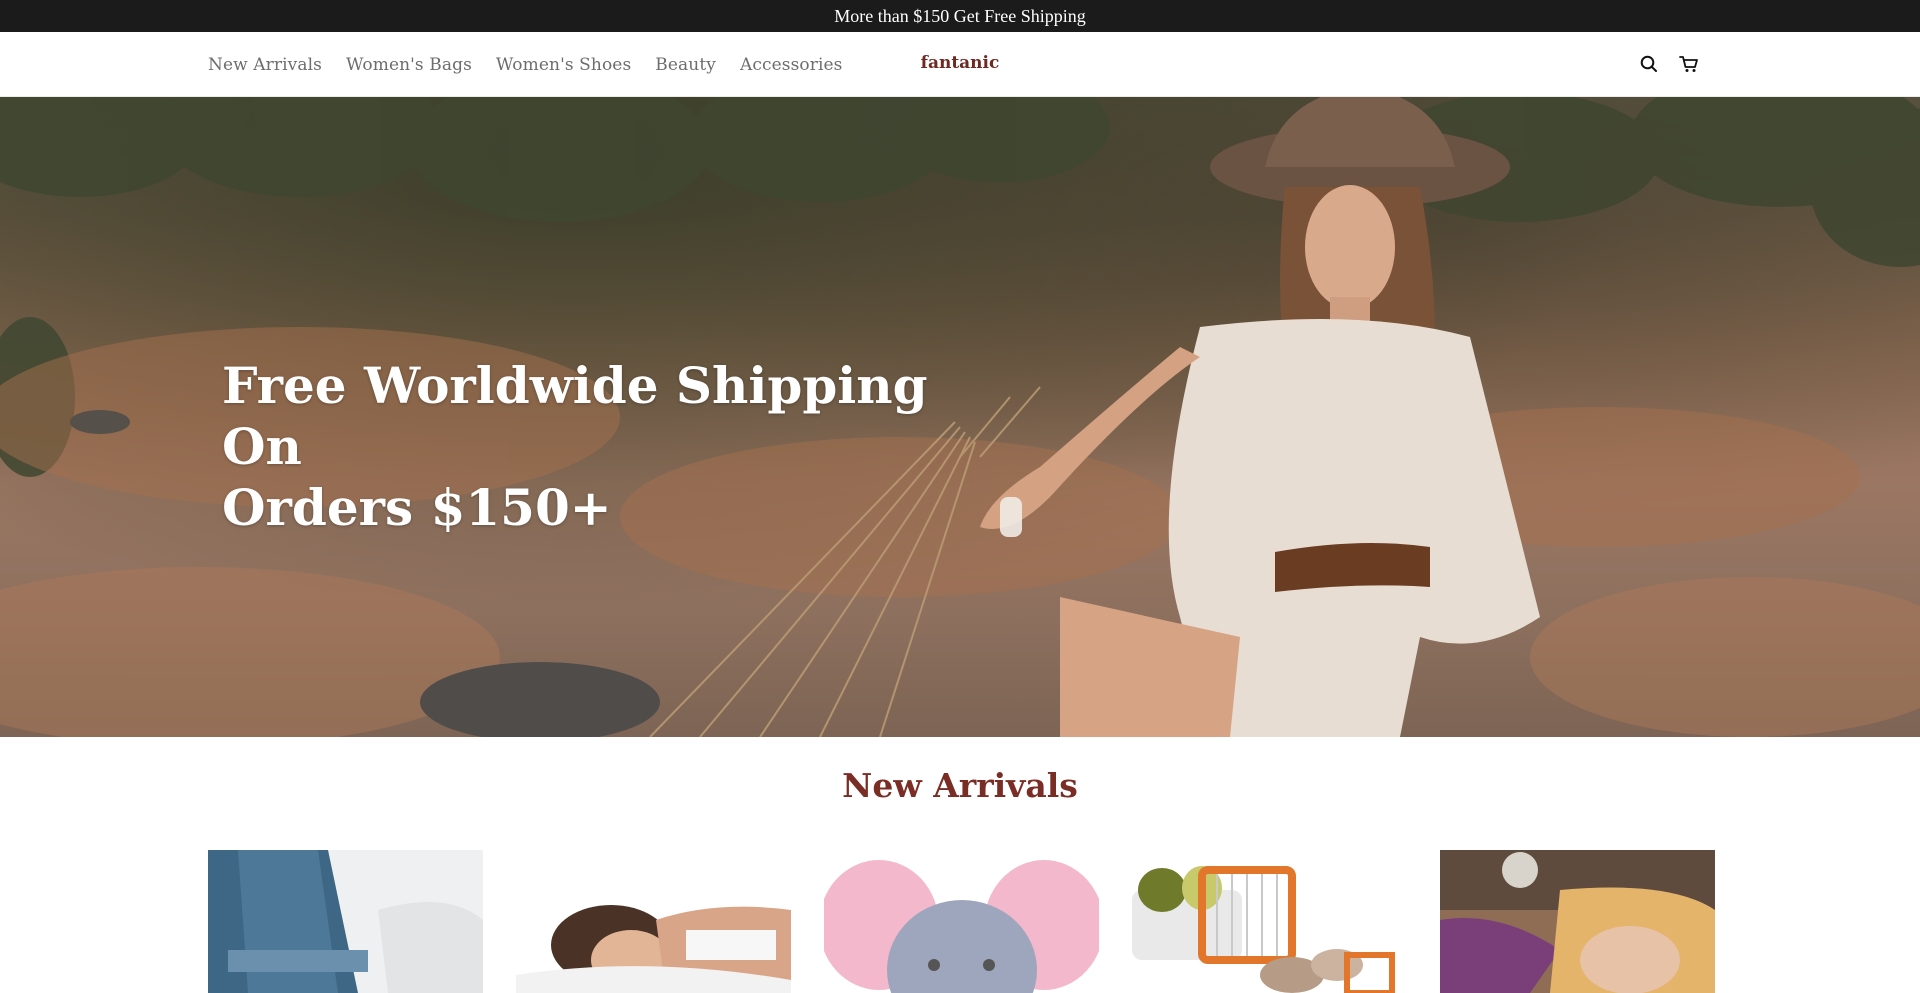 Image resolution: width=1920 pixels, height=993 pixels. What do you see at coordinates (563, 65) in the screenshot?
I see `nav-item-womens-shoes: Women's Shoes` at bounding box center [563, 65].